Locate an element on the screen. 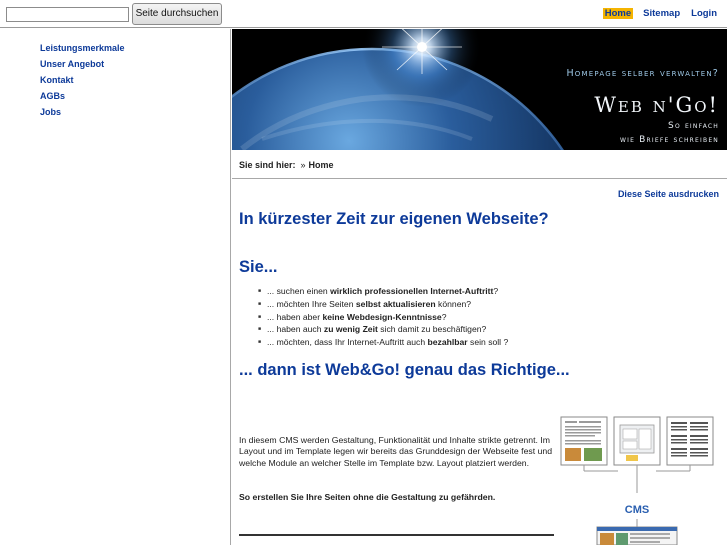 Image resolution: width=727 pixels, height=545 pixels. sidebar-item-agbs: AGBs is located at coordinates (82, 96).